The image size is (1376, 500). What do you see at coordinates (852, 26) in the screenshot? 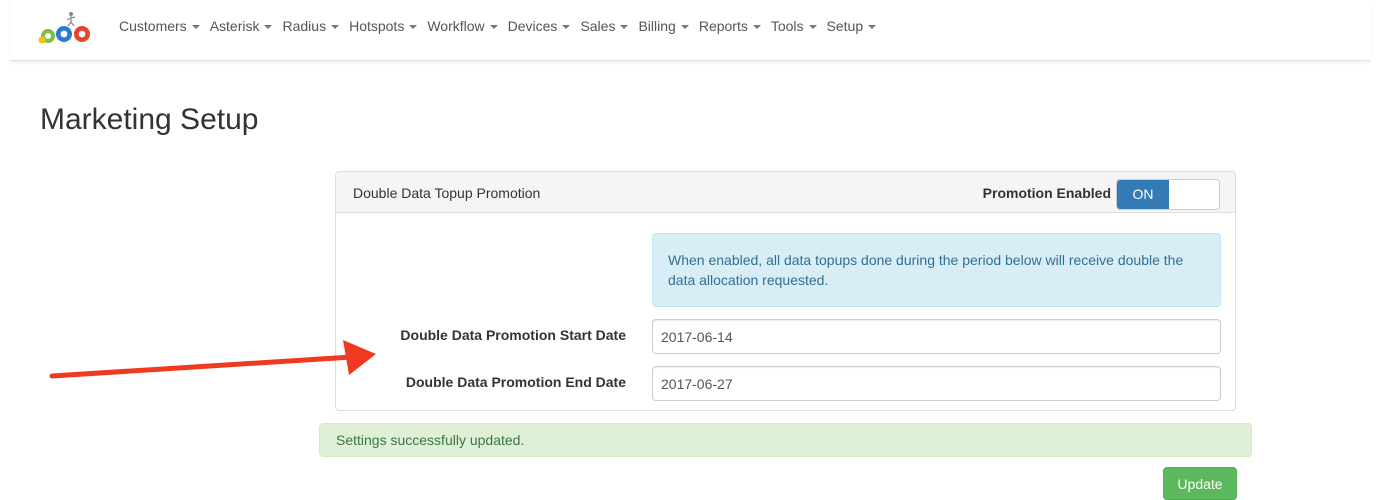
I see `nav-setup: Setup` at bounding box center [852, 26].